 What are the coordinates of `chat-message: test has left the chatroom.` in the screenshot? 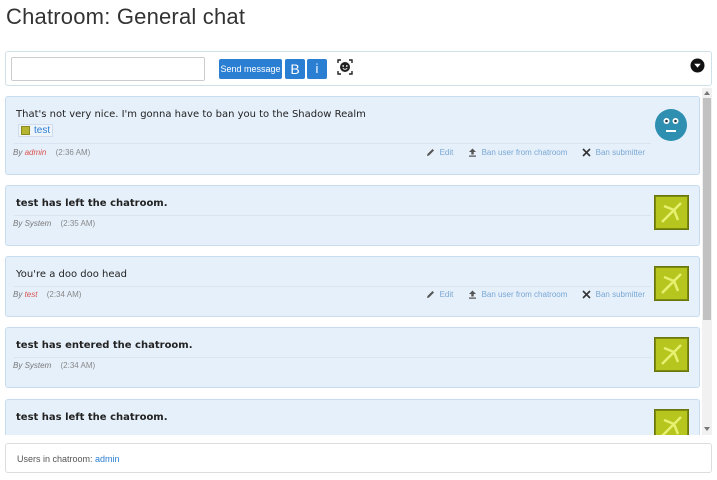 It's located at (352, 417).